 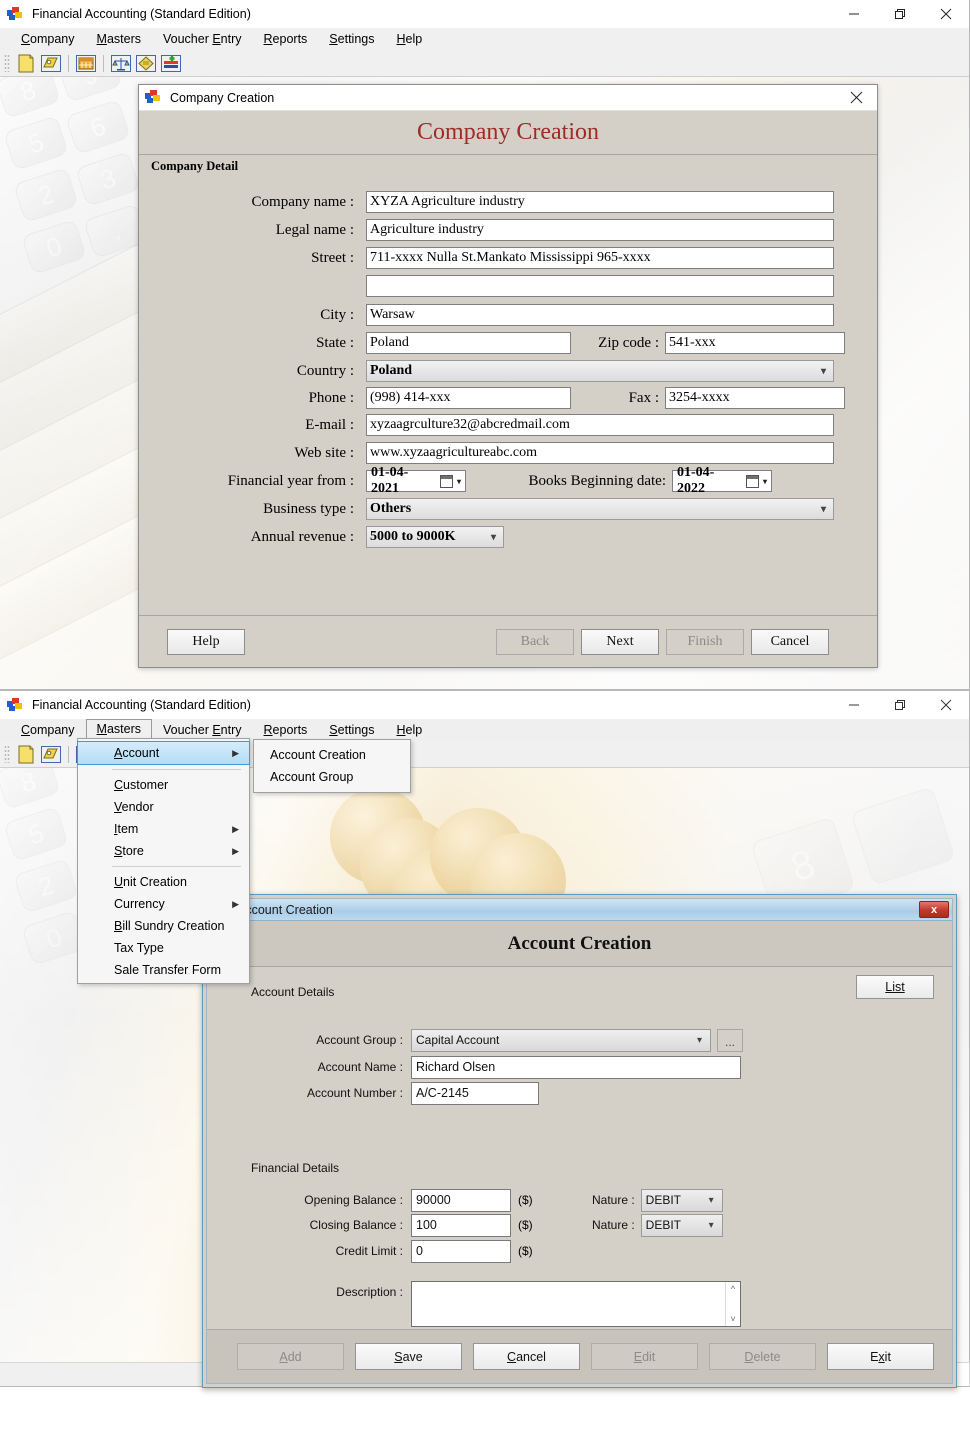 I want to click on next-button: Next, so click(x=620, y=642).